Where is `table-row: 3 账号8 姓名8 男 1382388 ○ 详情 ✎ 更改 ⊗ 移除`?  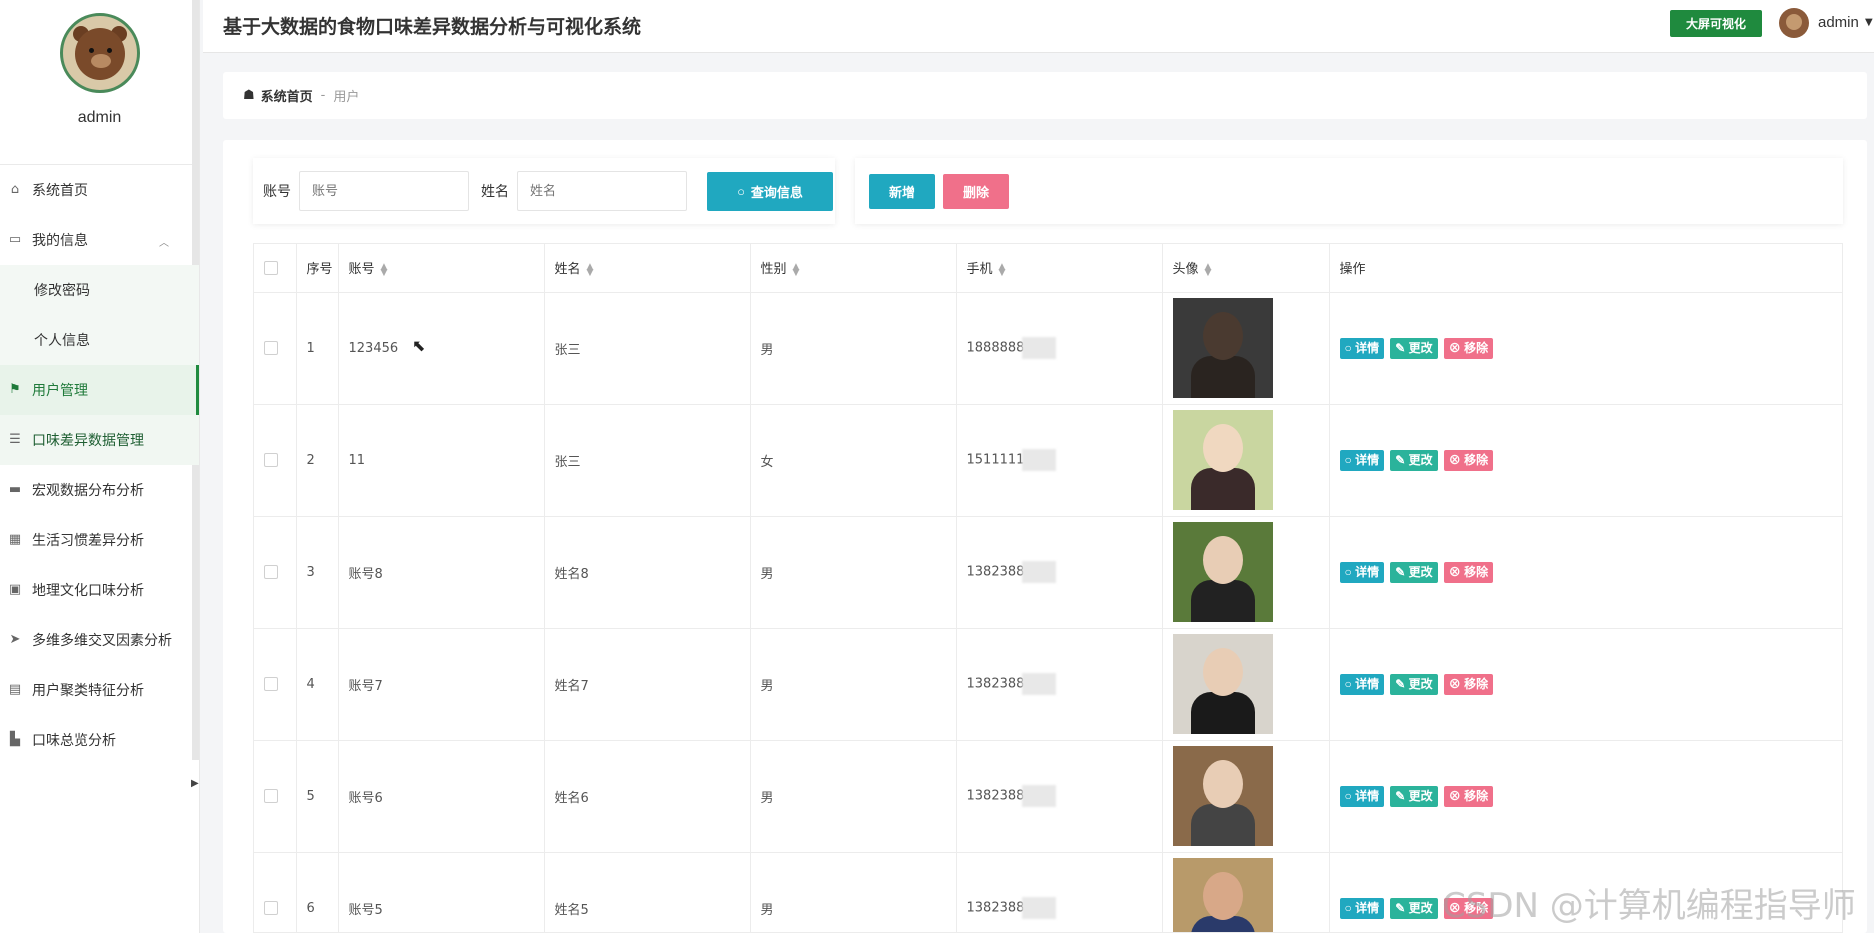
table-row: 3 账号8 姓名8 男 1382388 ○ 详情 ✎ 更改 ⊗ 移除 is located at coordinates (1048, 572).